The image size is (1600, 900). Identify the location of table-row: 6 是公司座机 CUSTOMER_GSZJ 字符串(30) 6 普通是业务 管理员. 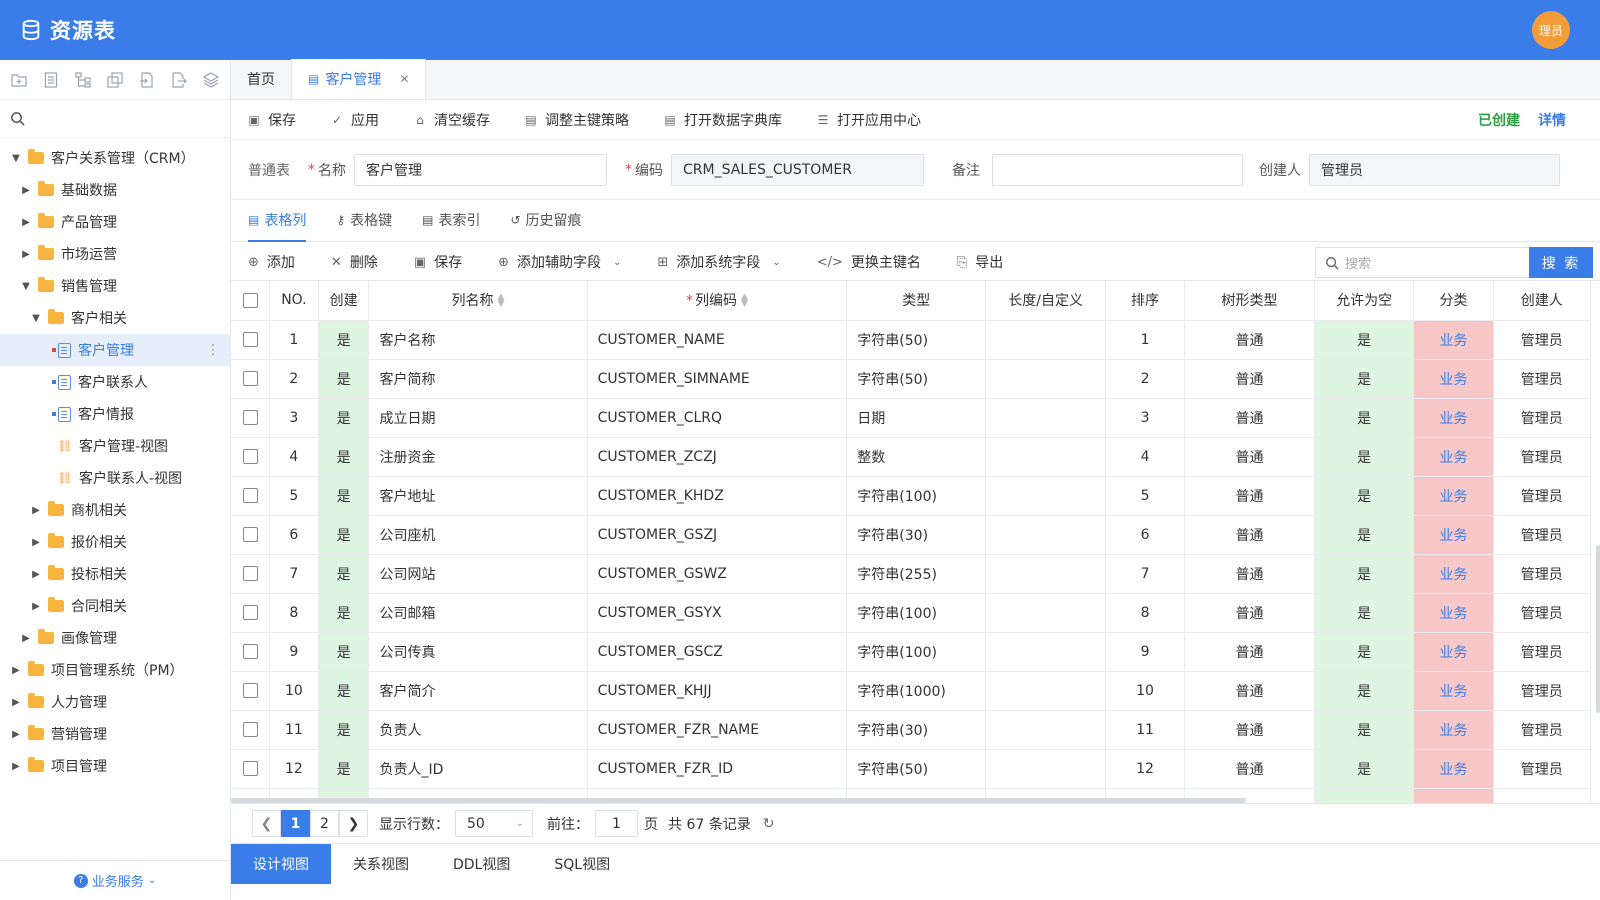
(911, 535).